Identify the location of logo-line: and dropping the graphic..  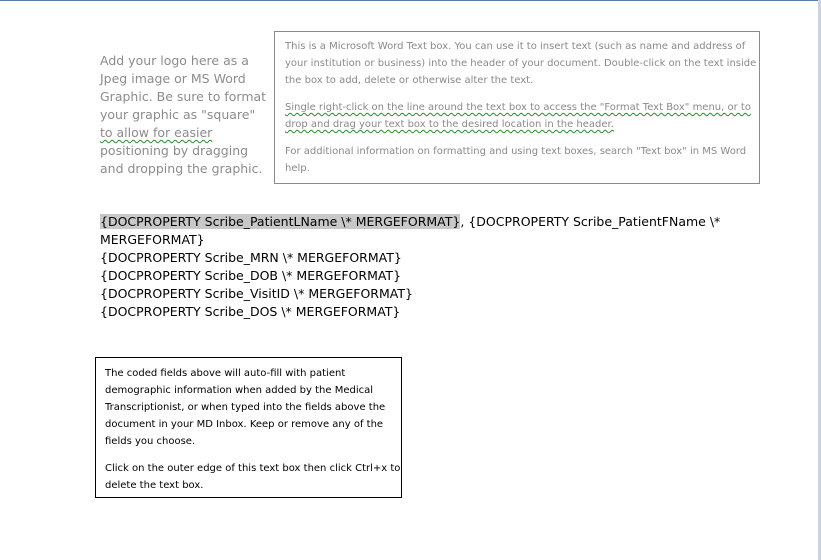
(181, 168).